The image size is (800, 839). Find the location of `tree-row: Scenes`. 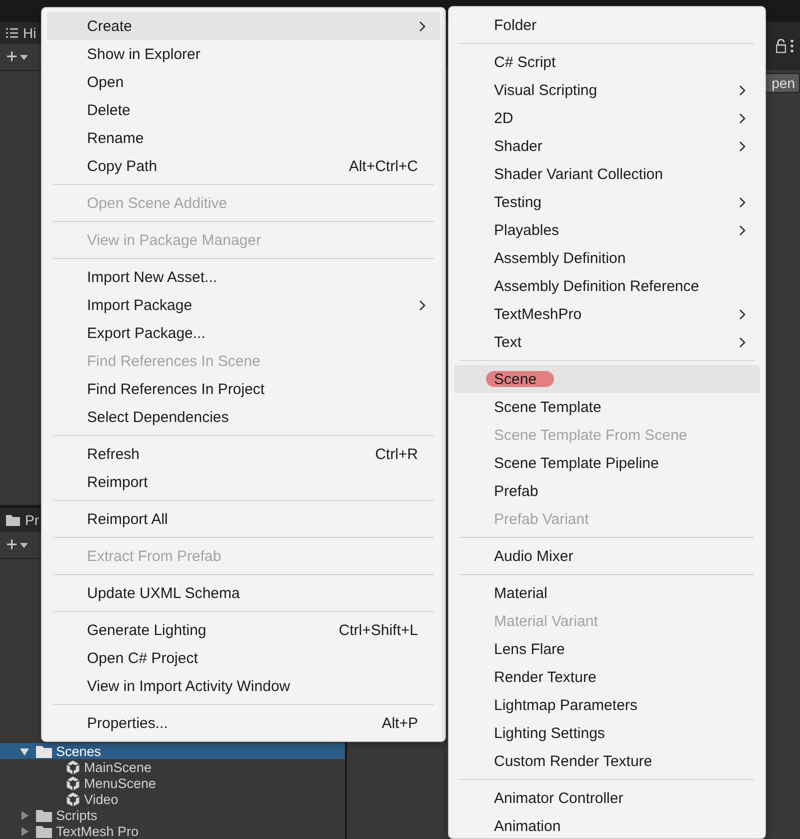

tree-row: Scenes is located at coordinates (172, 751).